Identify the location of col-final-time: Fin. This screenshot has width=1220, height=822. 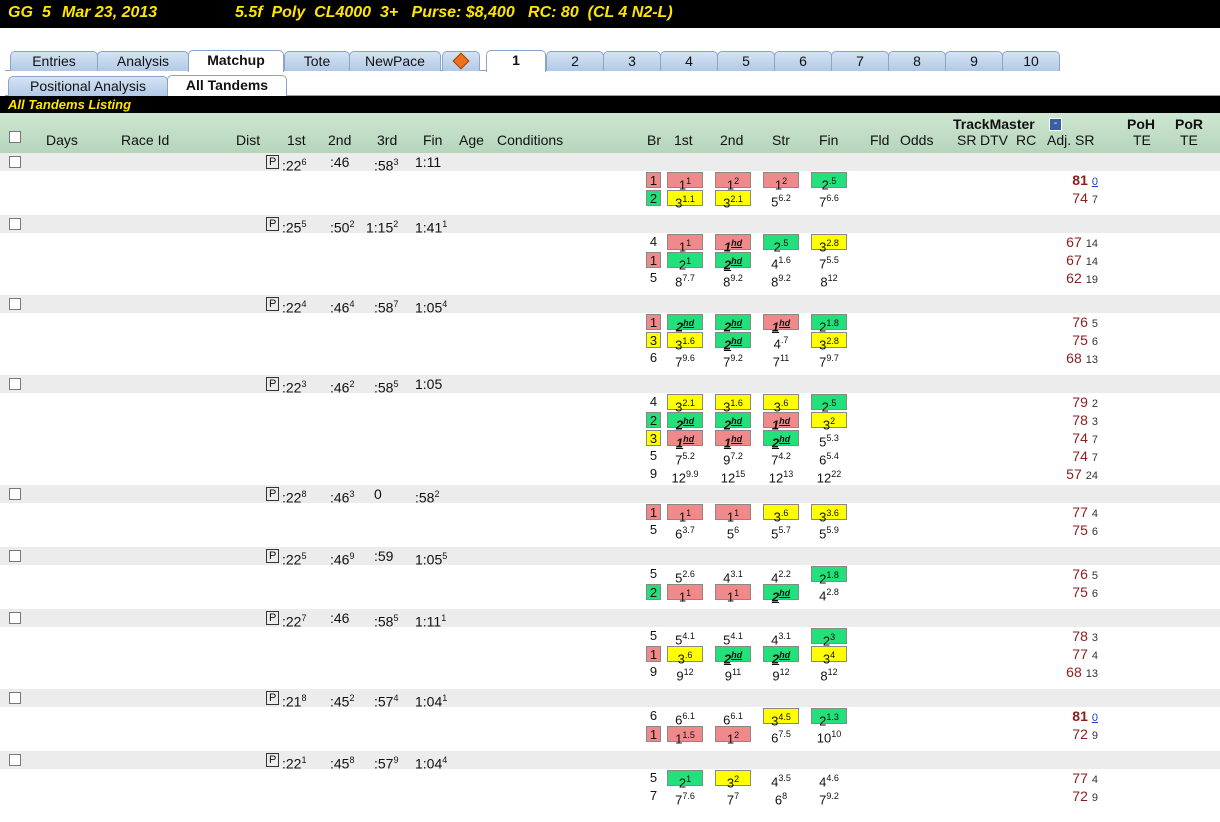
(433, 140).